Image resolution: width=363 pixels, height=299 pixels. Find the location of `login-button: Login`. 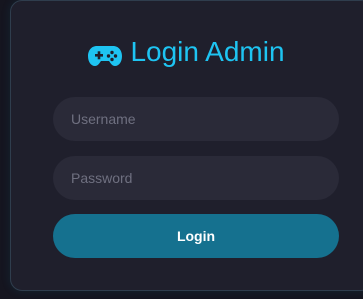

login-button: Login is located at coordinates (196, 236).